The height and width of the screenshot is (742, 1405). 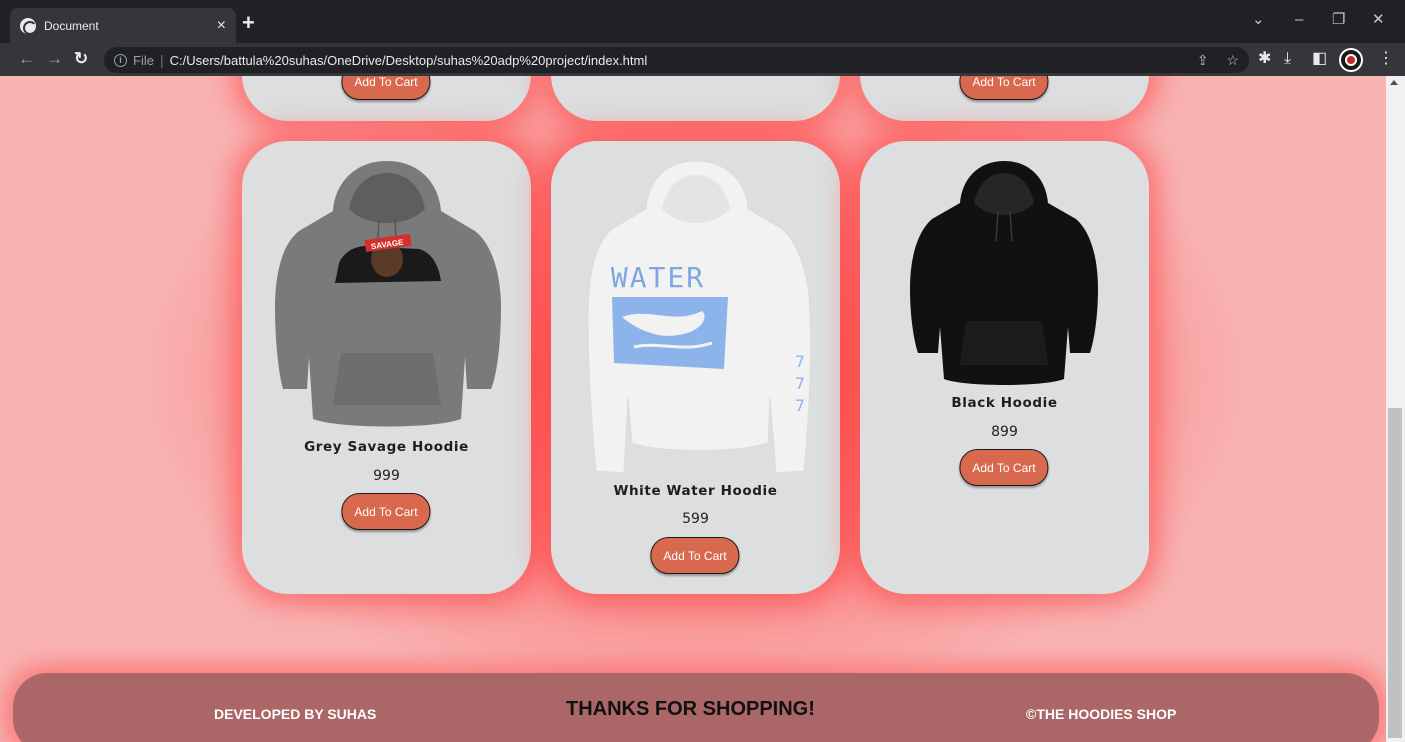 I want to click on side-panel-icon: ◧, so click(x=1319, y=59).